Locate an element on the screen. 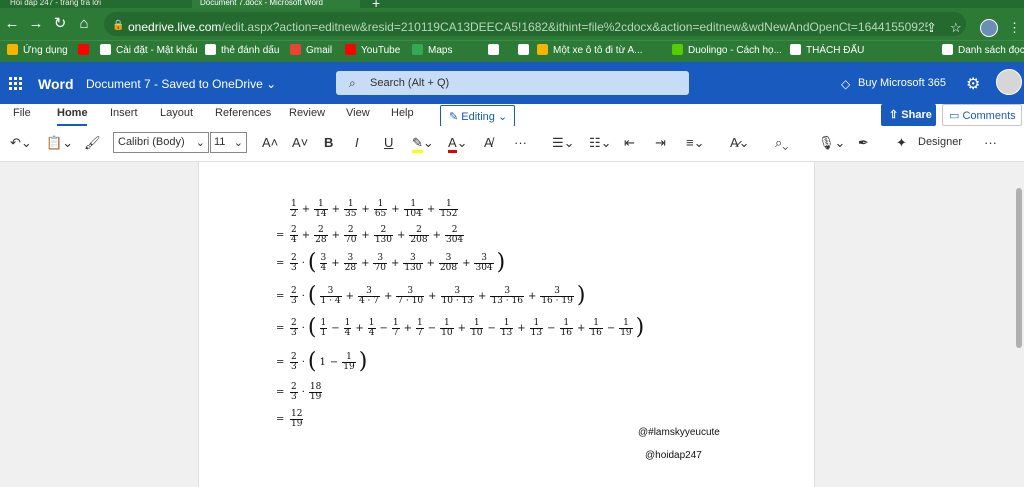 Image resolution: width=1024 pixels, height=487 pixels. undo-icon: ↶⌄ is located at coordinates (21, 143).